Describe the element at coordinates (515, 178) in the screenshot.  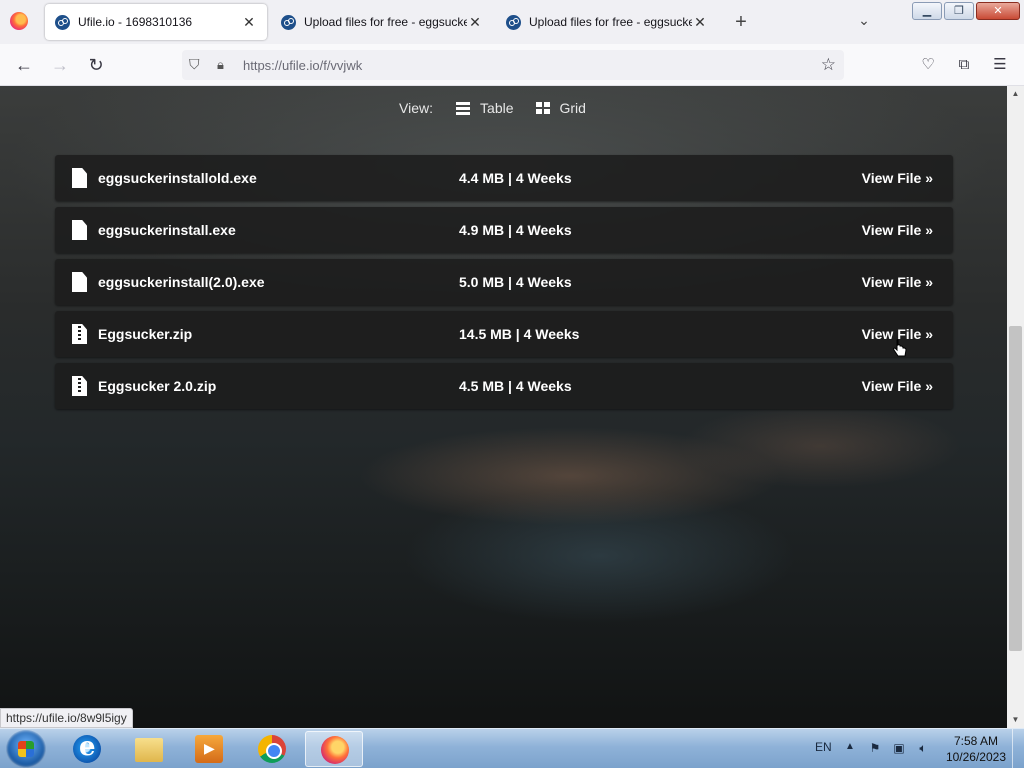
I see `file-meta: 4.4 MB | 4 Weeks` at that location.